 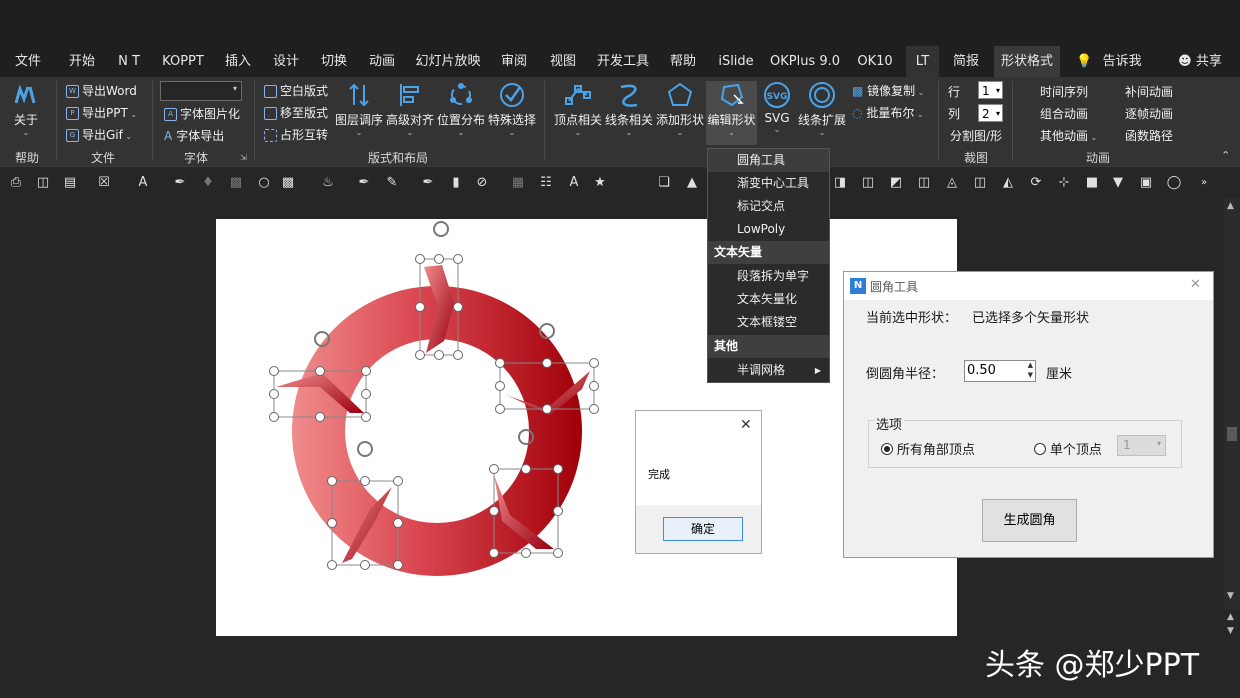 I want to click on white-square-icon: ■, so click(x=1092, y=183).